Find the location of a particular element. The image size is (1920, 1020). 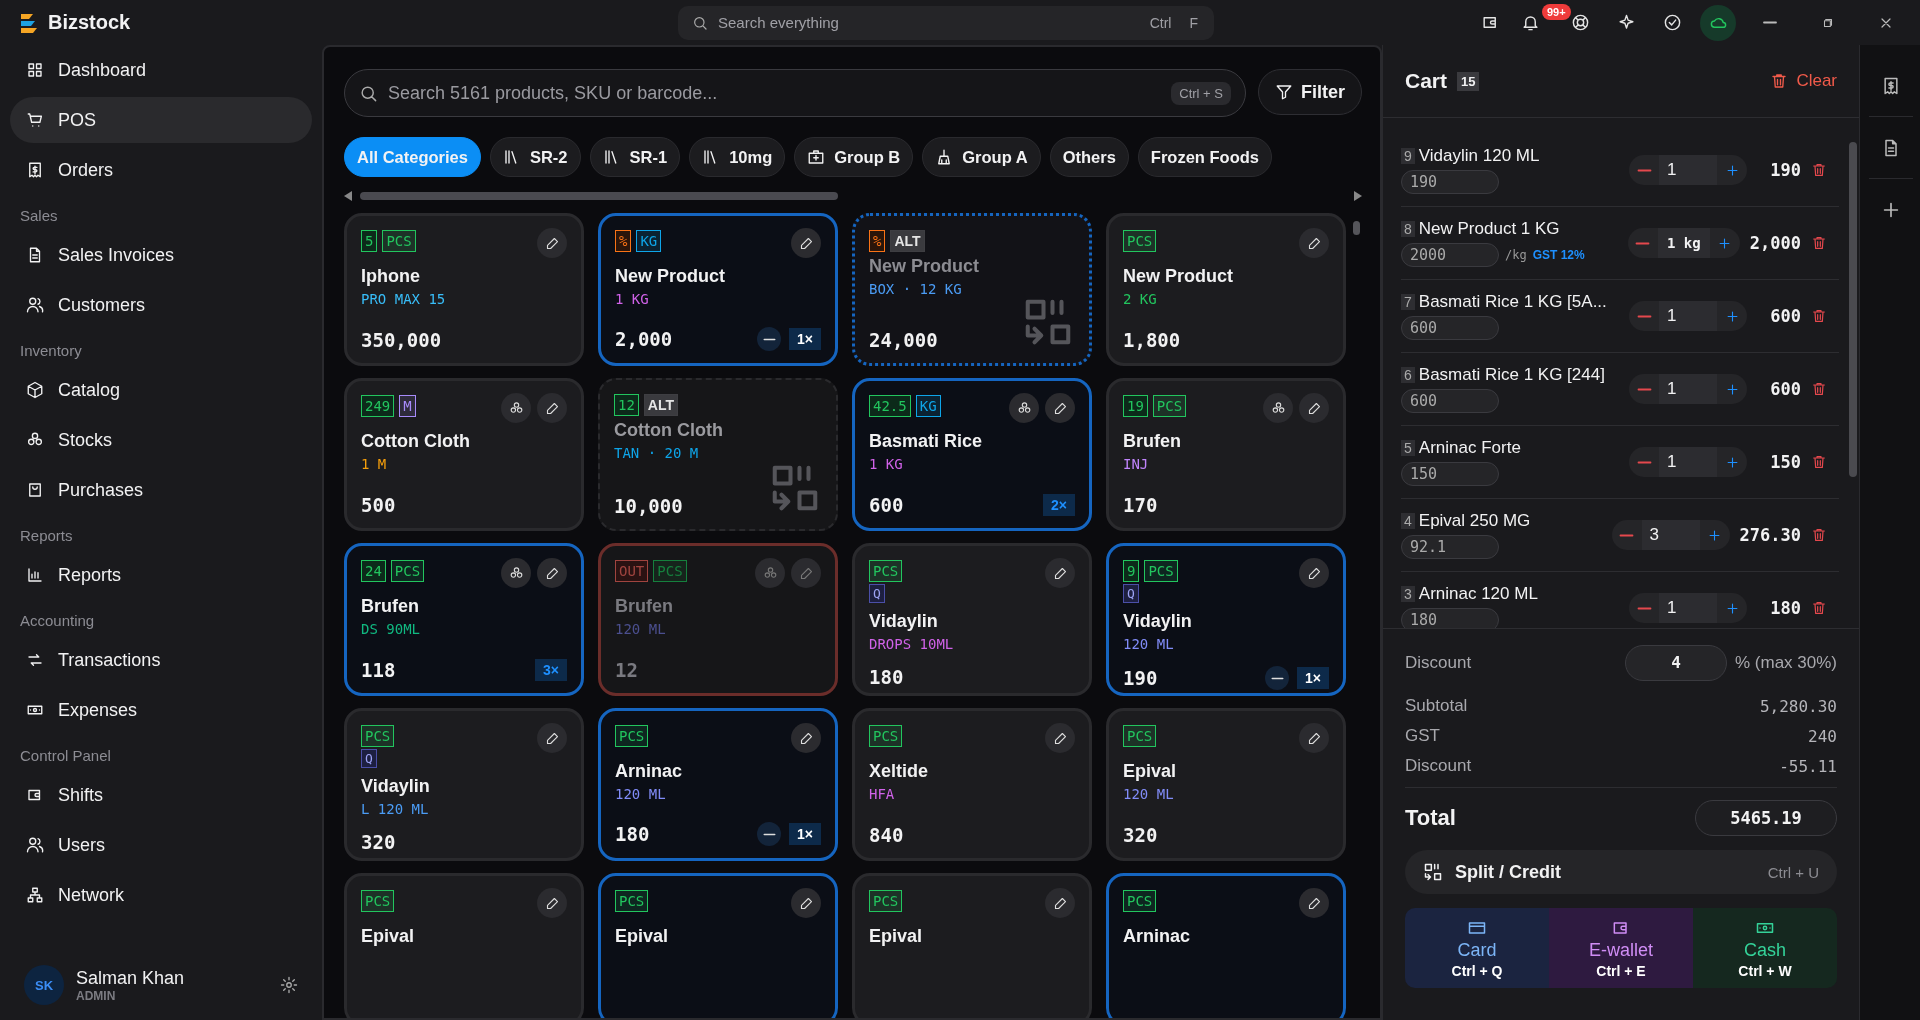

product-card: PCS Q Vidaylin DROPS 10ML 180 is located at coordinates (972, 619).